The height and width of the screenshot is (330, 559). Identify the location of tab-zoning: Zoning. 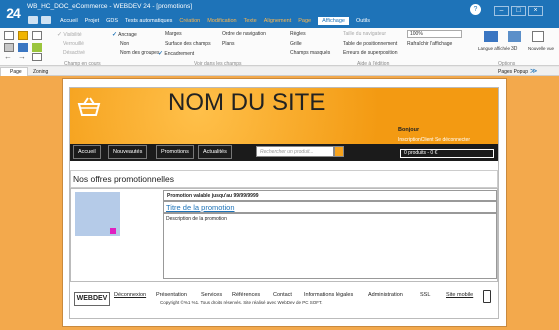
(40, 72).